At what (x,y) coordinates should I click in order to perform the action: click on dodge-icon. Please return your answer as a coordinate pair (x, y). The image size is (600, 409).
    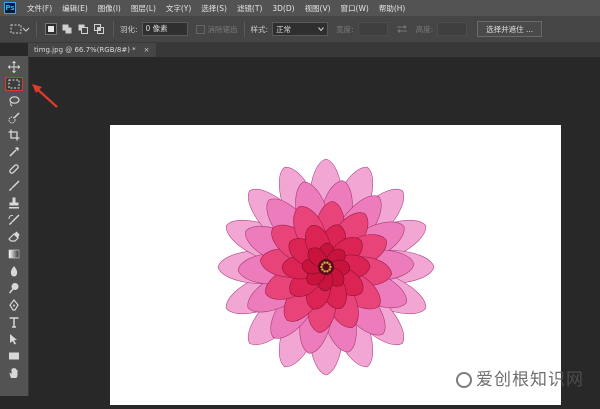
    Looking at the image, I should click on (13, 288).